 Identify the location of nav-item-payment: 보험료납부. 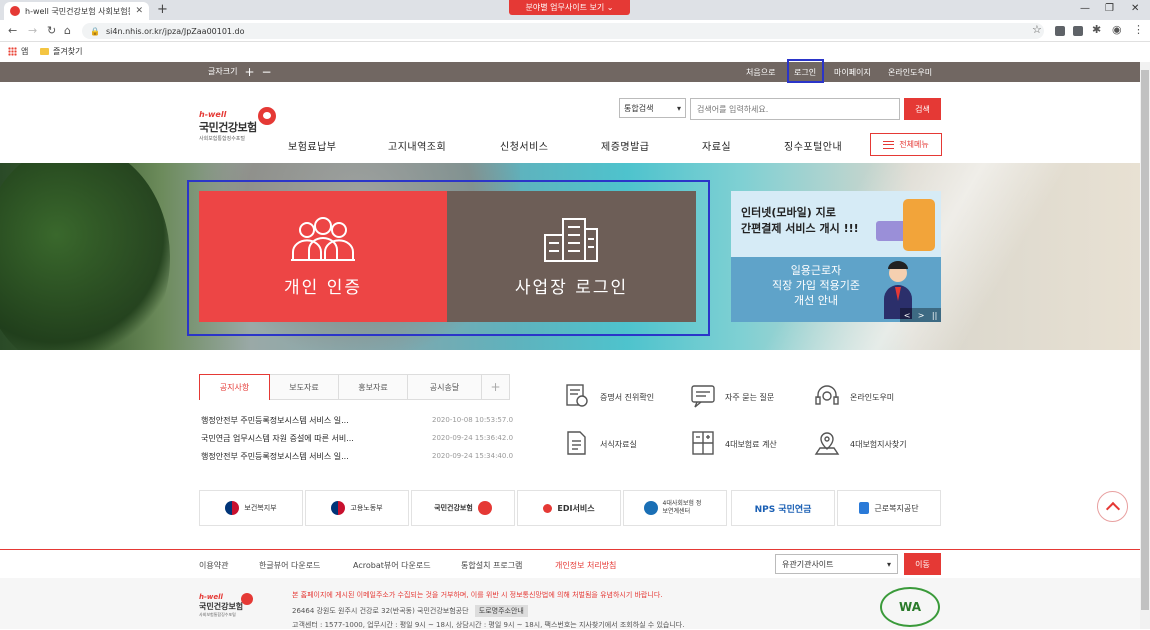
(312, 145).